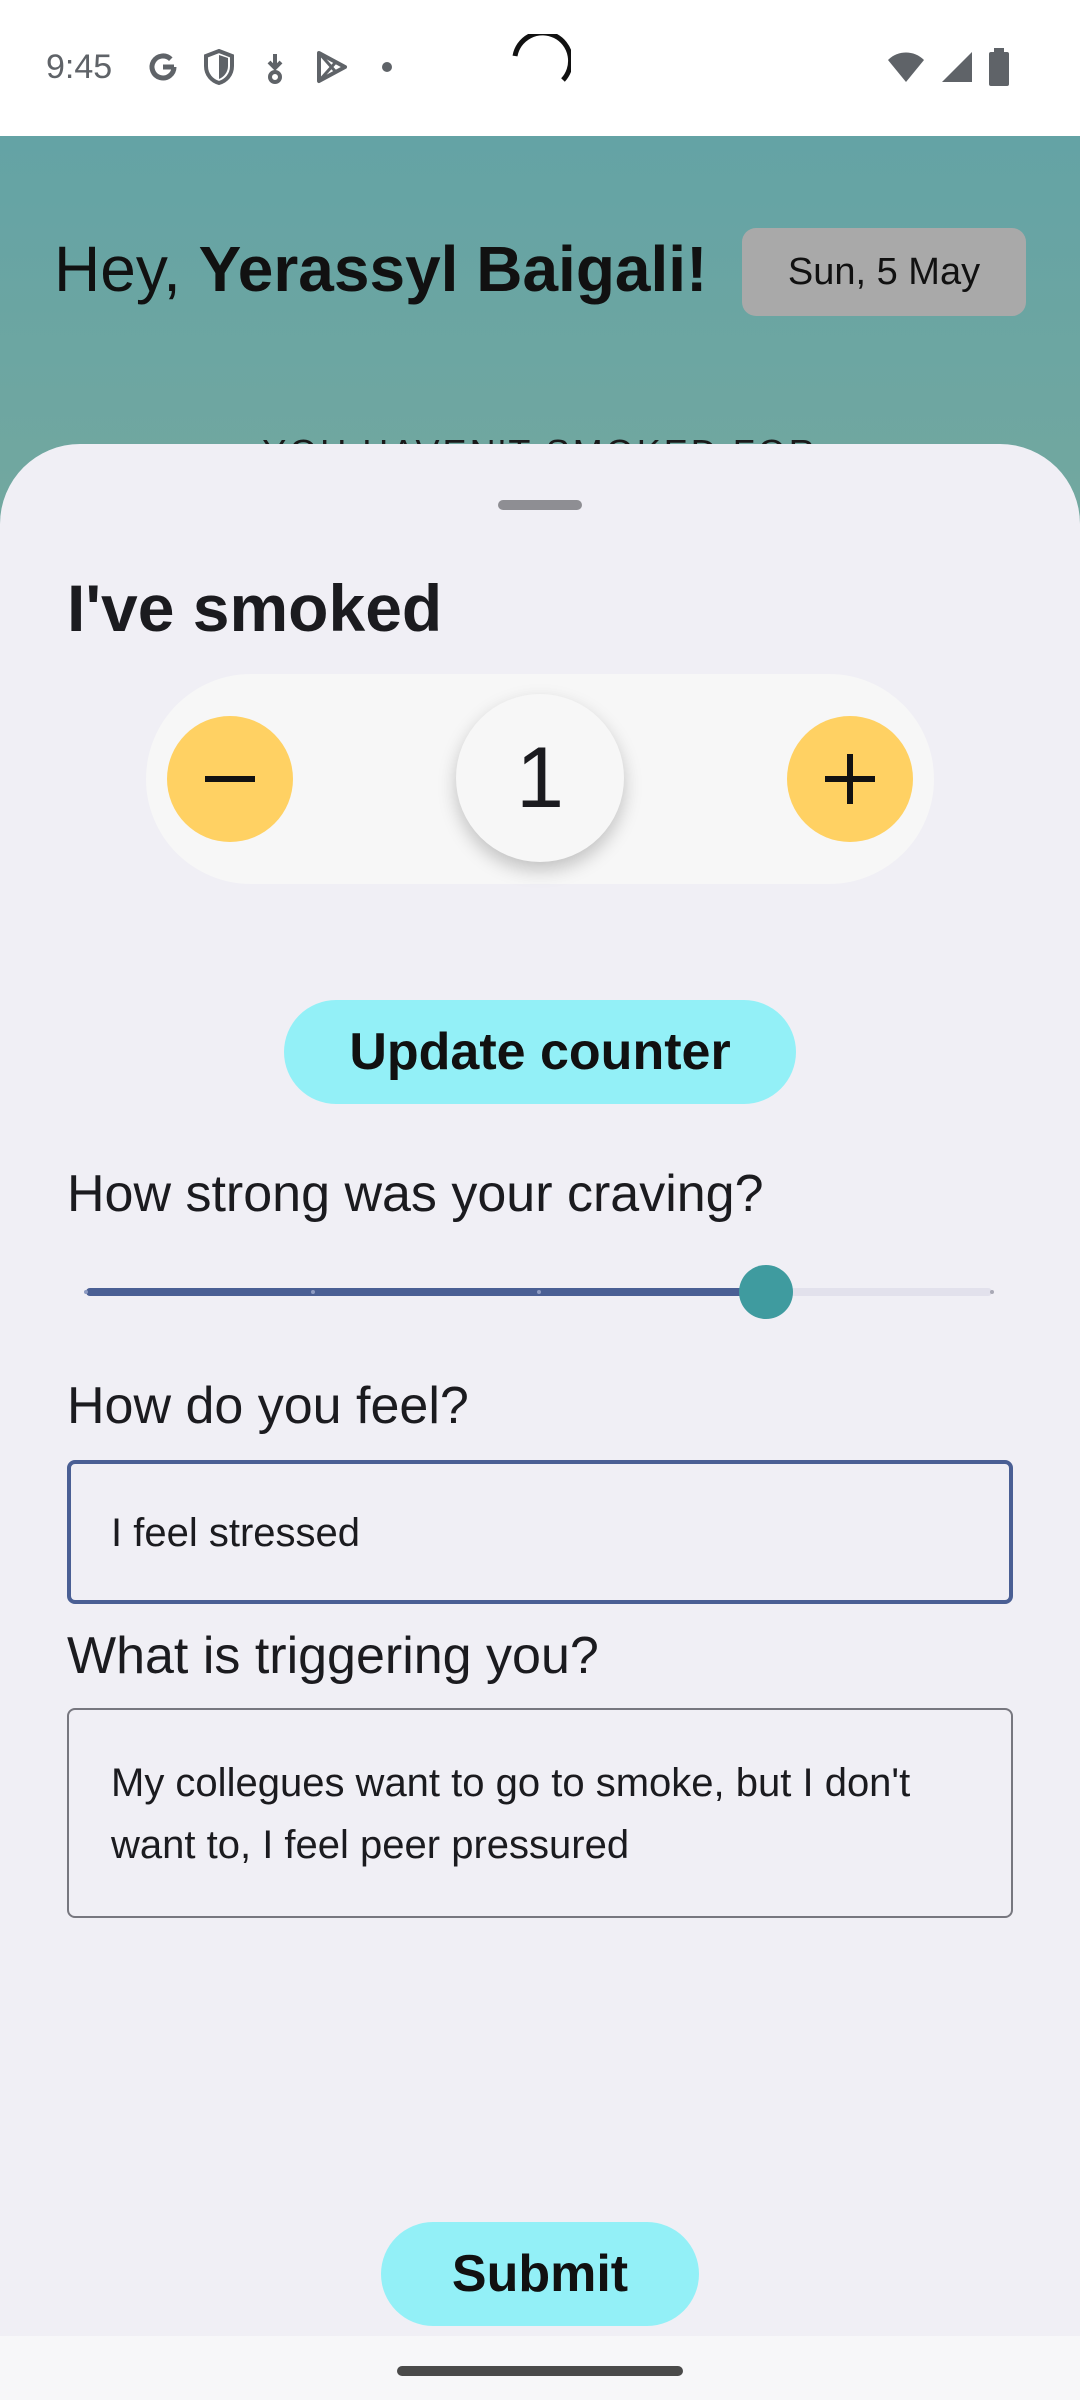 The height and width of the screenshot is (2400, 1080). I want to click on user-name: Yerassyl Baigali!, so click(453, 269).